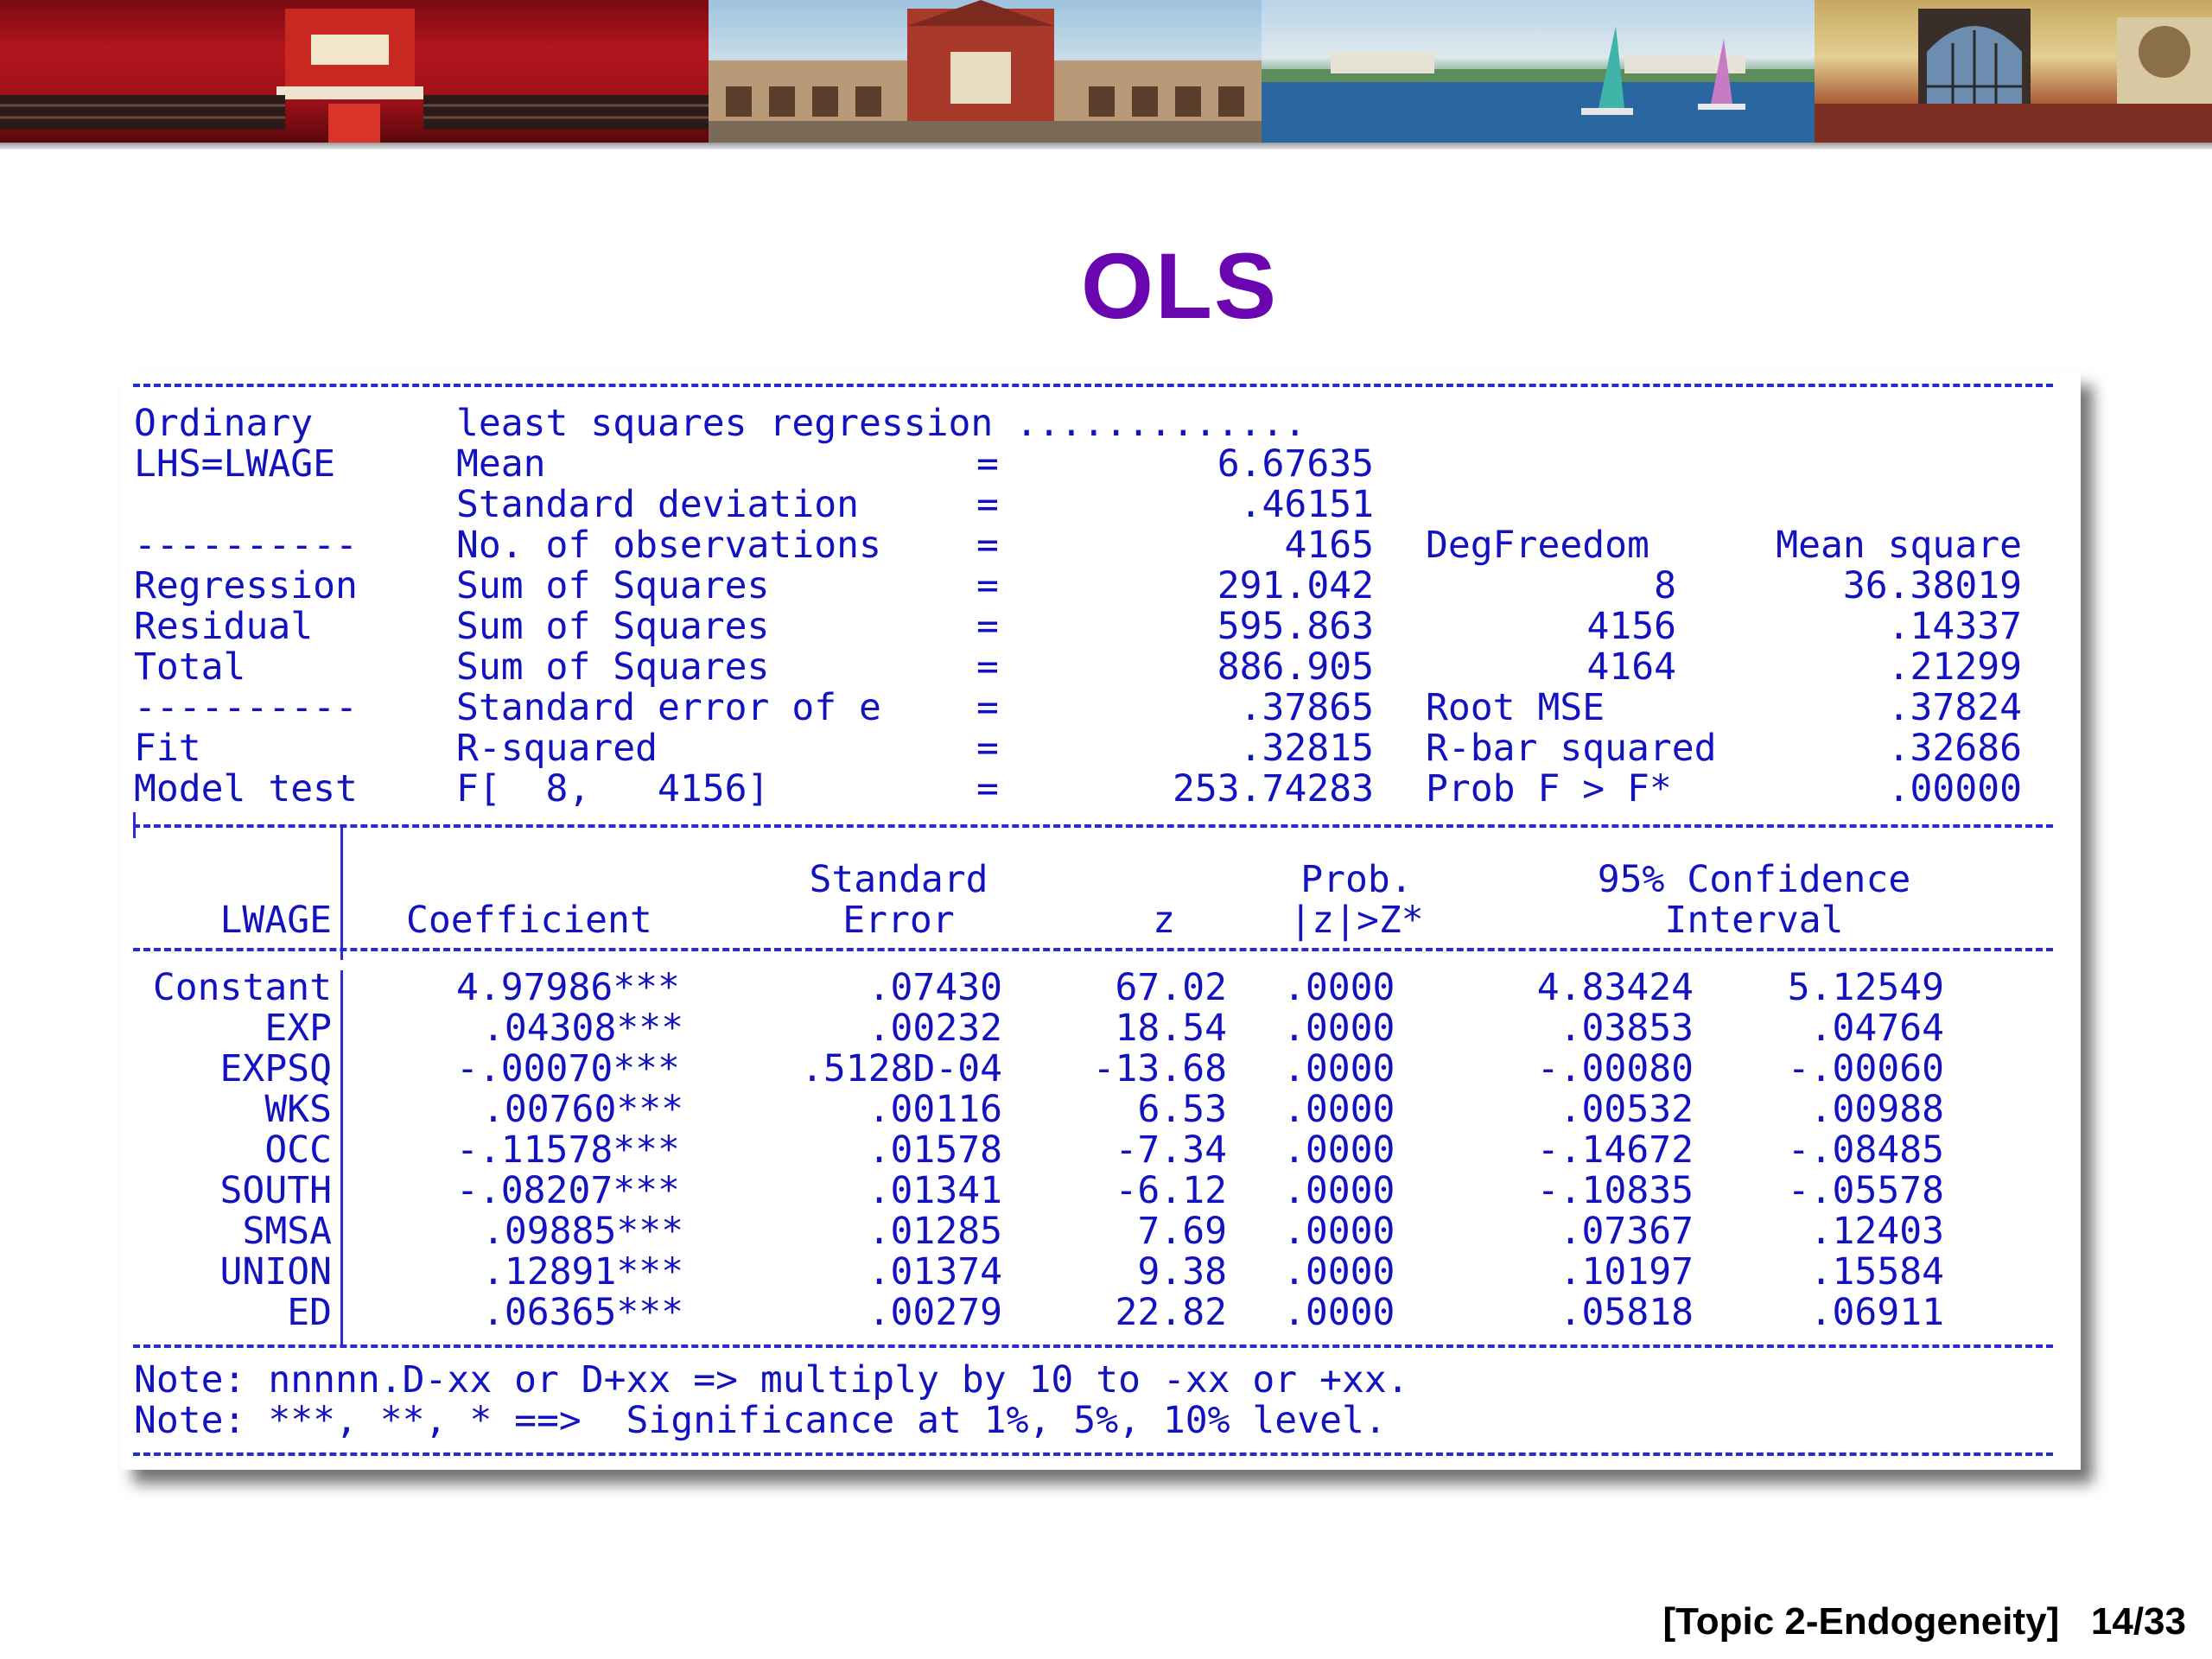  I want to click on summary-value-5: 595.863, so click(1295, 626).